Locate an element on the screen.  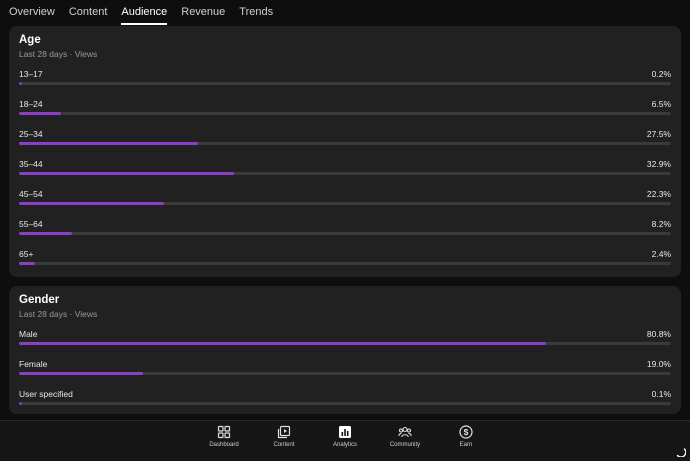
age-row-18-24: 18–24 6.5% is located at coordinates (345, 113).